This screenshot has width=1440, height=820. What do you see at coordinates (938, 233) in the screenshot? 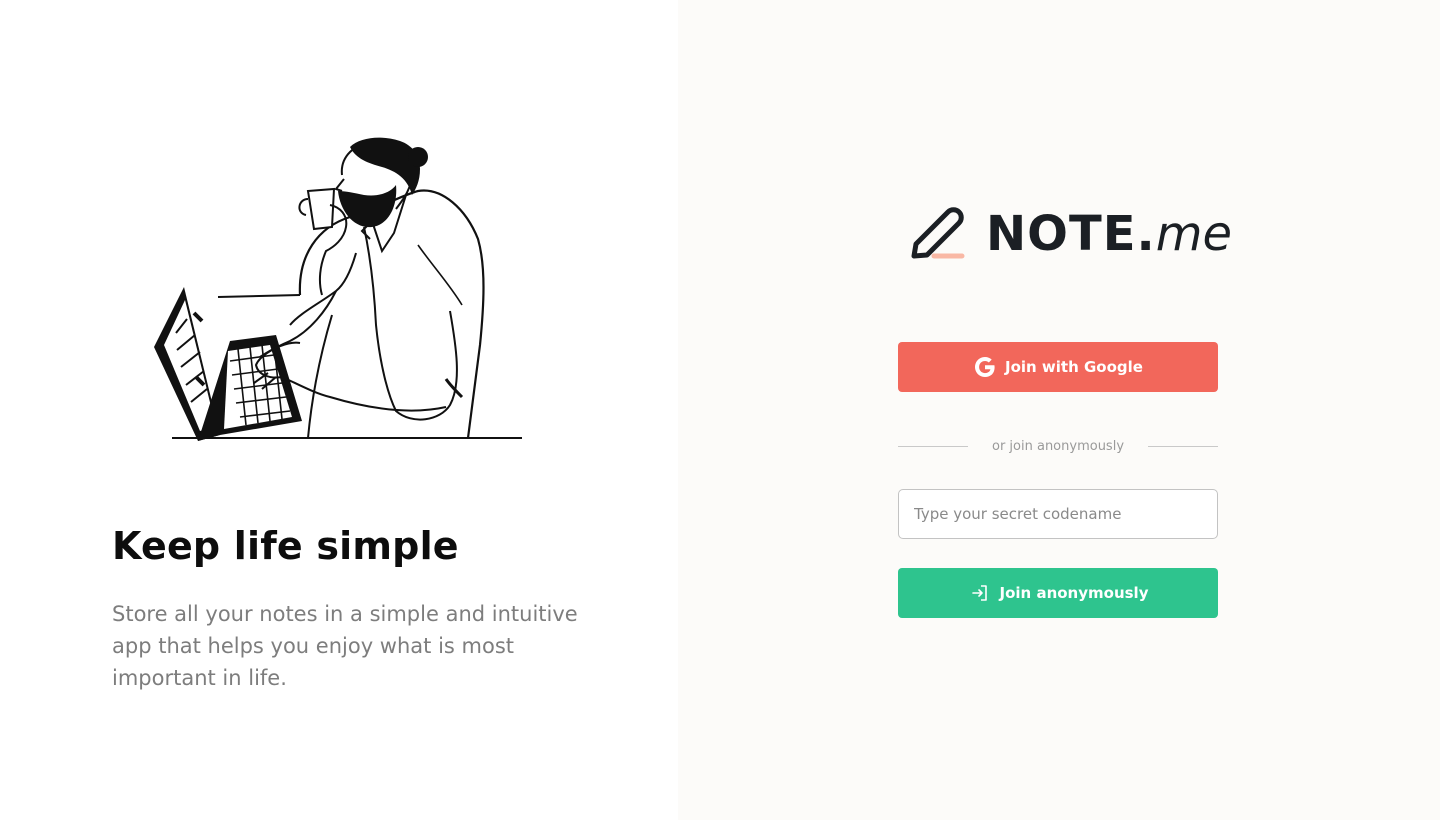
I see `pencil-icon` at bounding box center [938, 233].